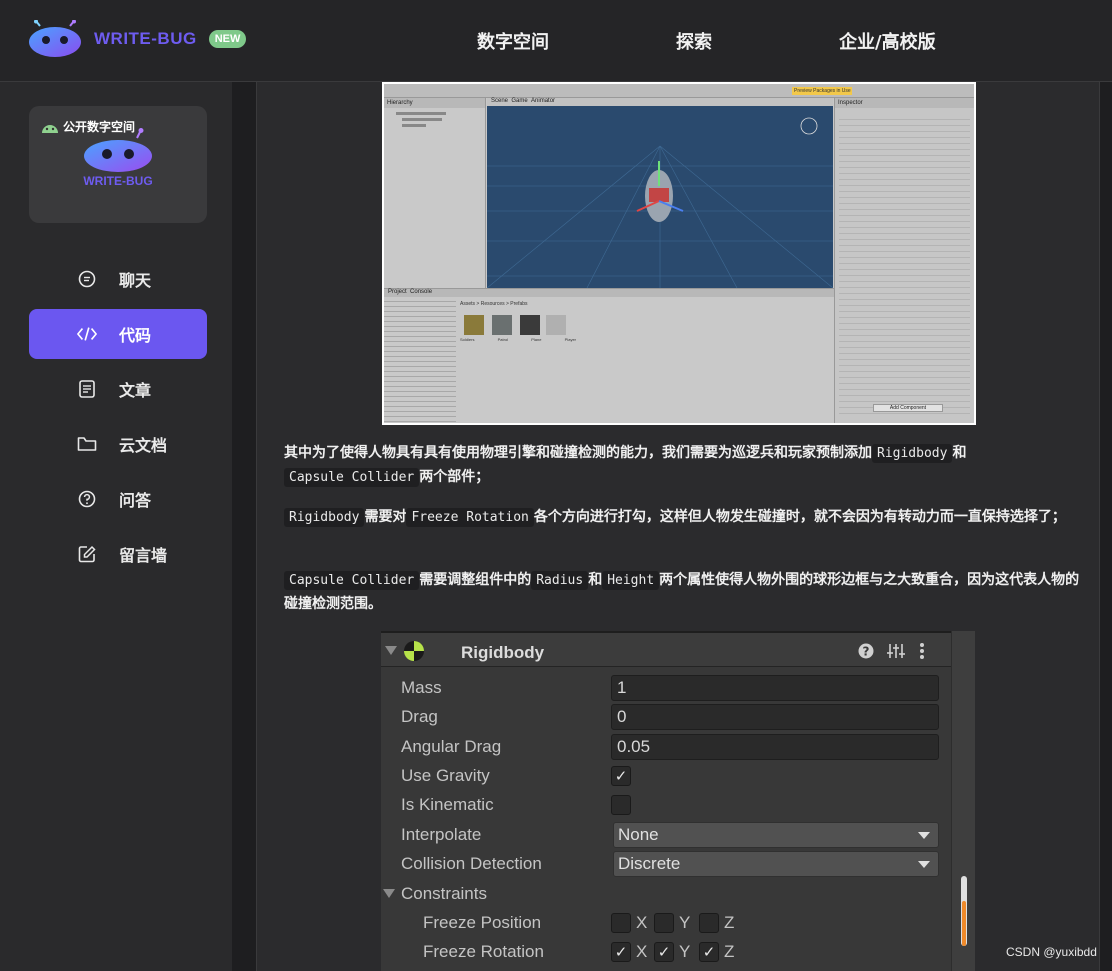  I want to click on robot-logo-icon, so click(55, 38).